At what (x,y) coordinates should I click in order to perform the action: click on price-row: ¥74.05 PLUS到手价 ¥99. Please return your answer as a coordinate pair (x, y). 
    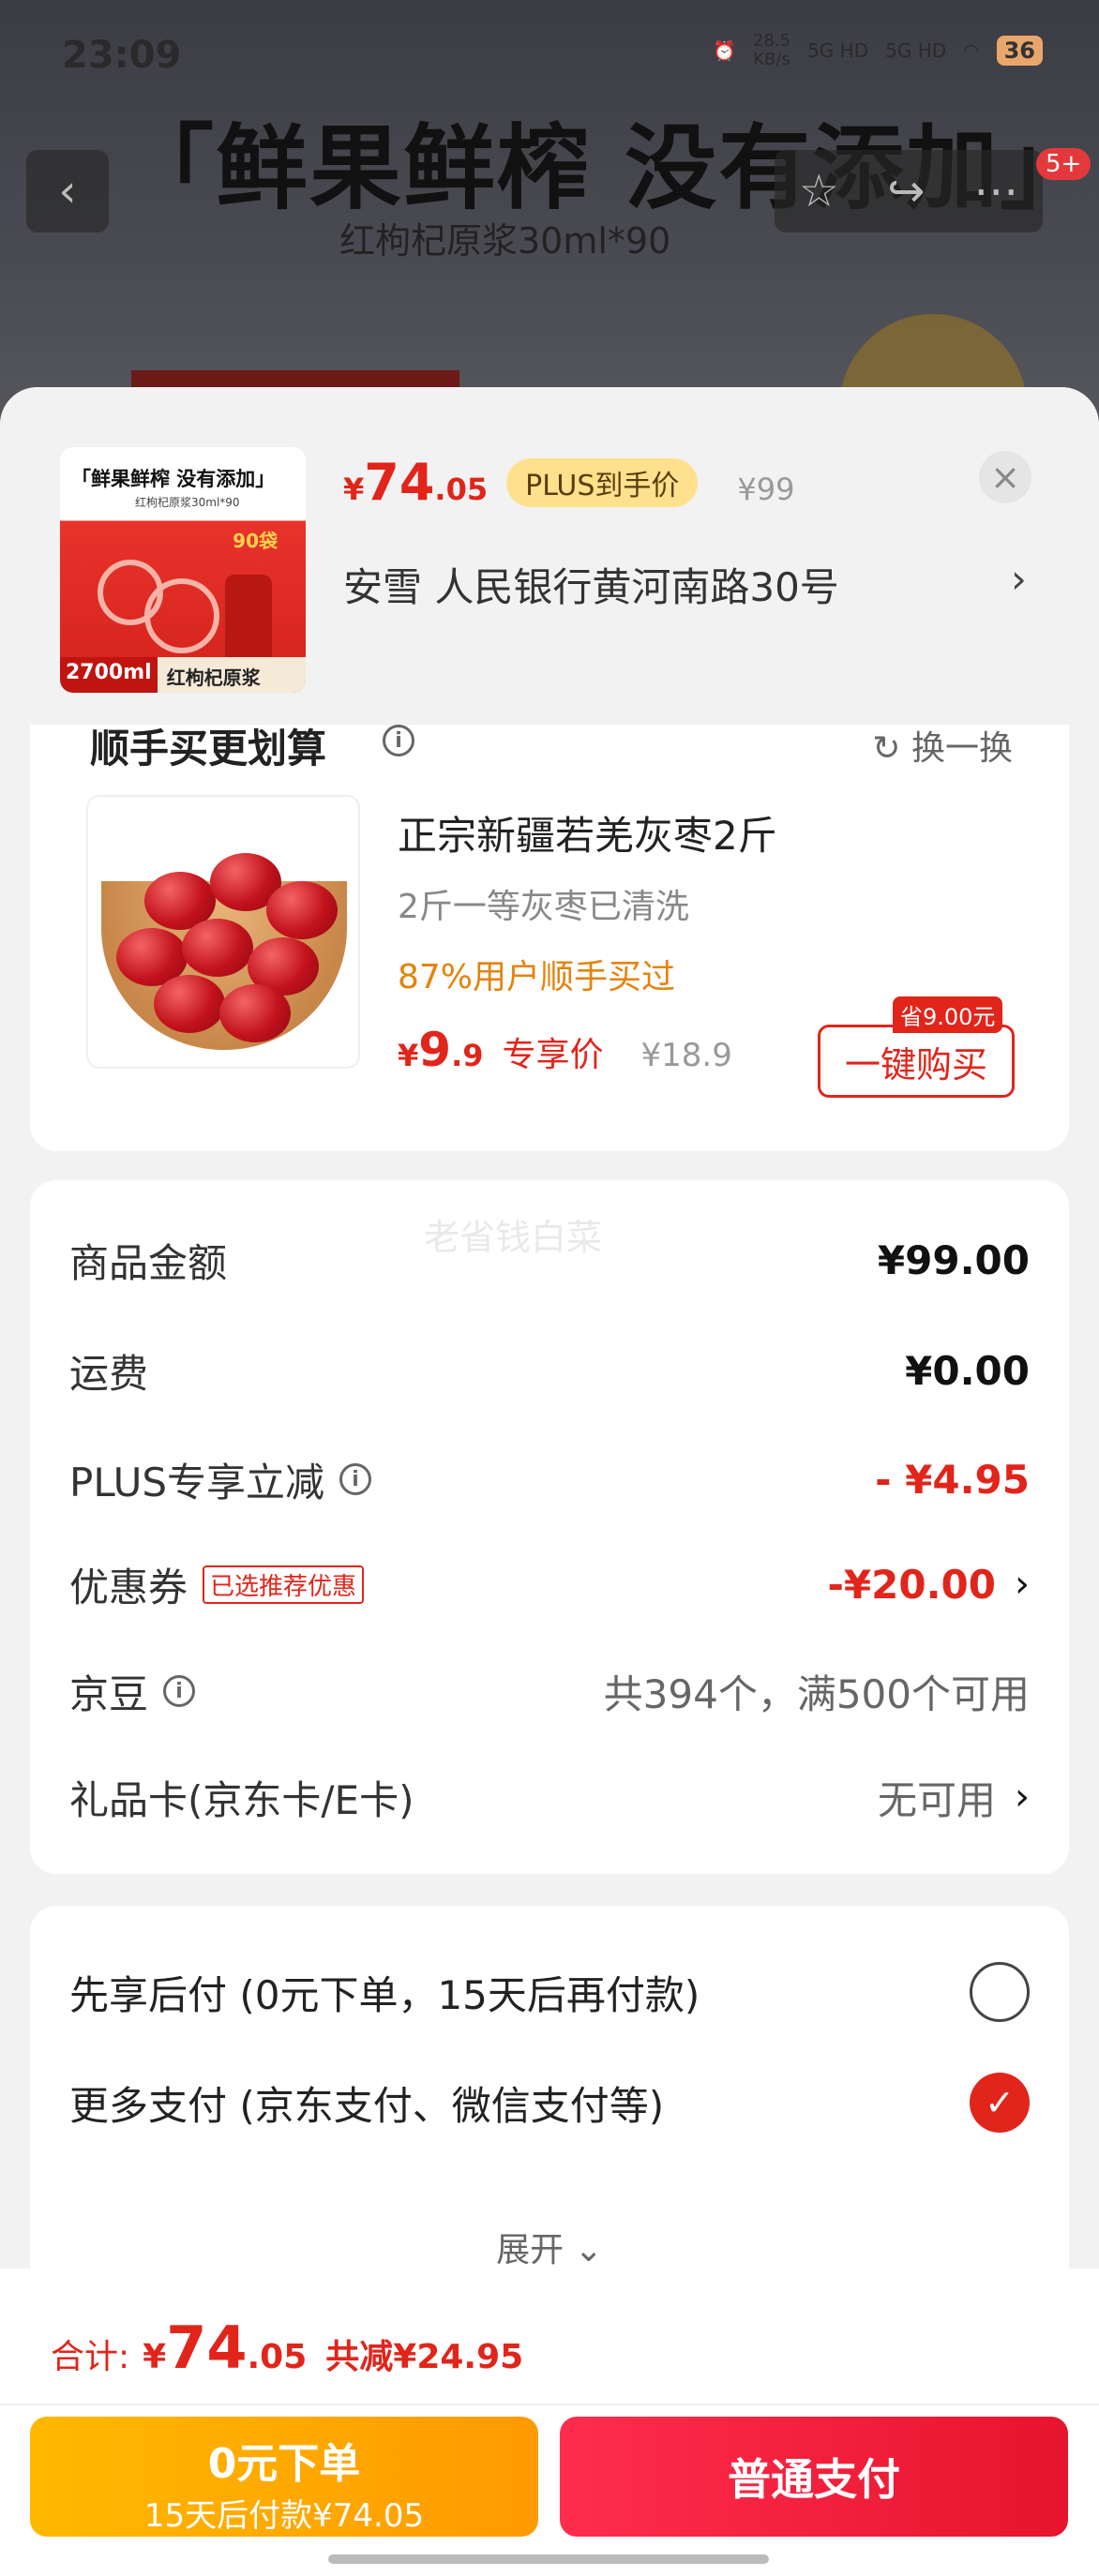
    Looking at the image, I should click on (569, 483).